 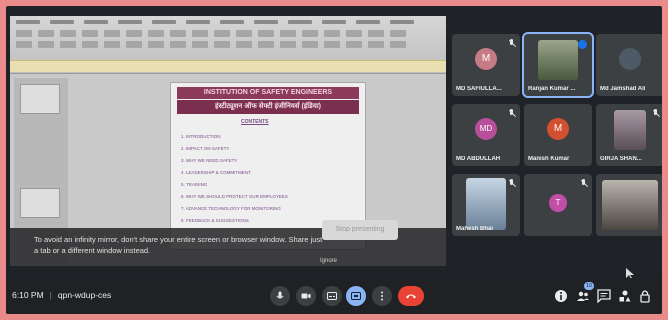 I want to click on contents-item: 8. FEEDBACK & SUGGESTIONS, so click(x=215, y=220).